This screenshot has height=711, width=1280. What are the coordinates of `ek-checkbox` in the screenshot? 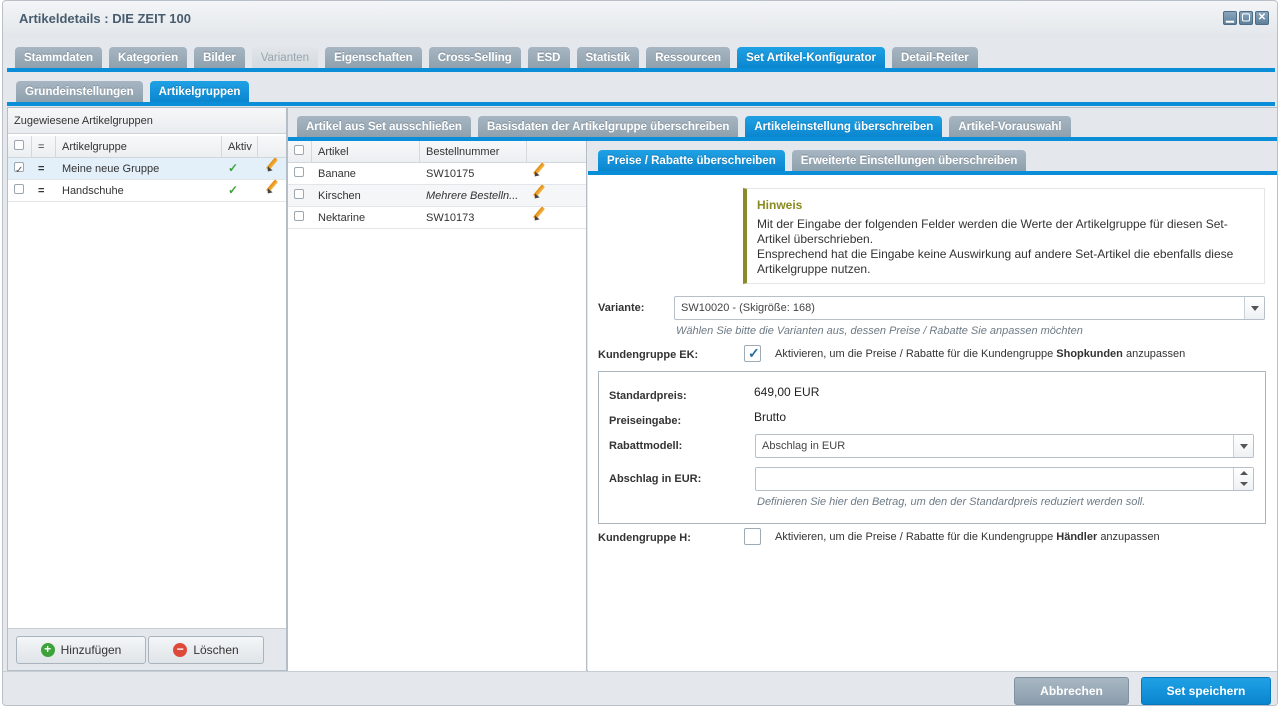 It's located at (752, 353).